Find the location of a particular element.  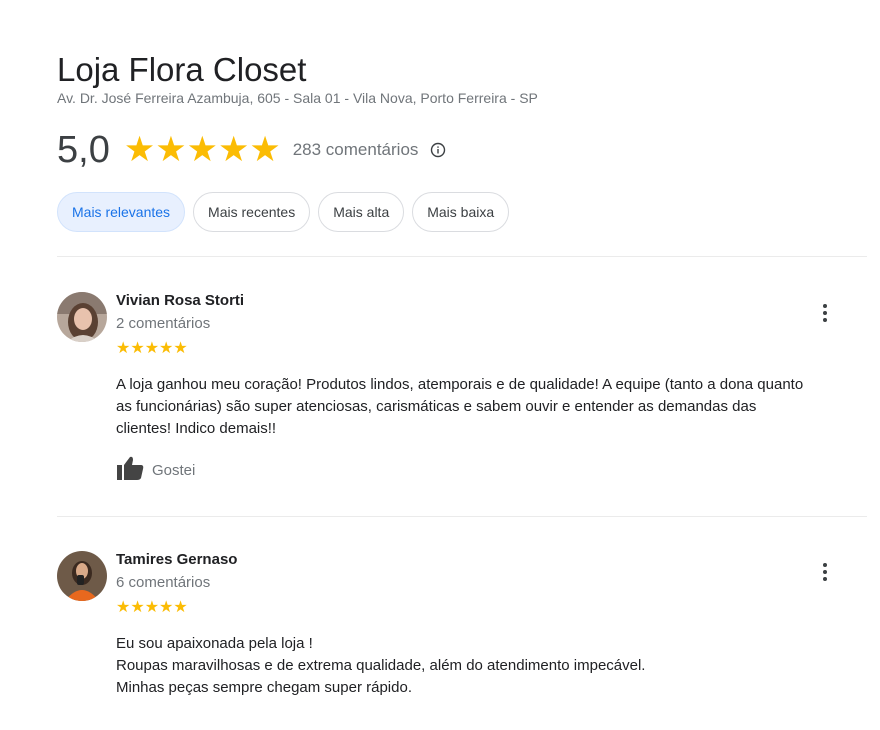

filter-highest: Mais alta is located at coordinates (361, 212).